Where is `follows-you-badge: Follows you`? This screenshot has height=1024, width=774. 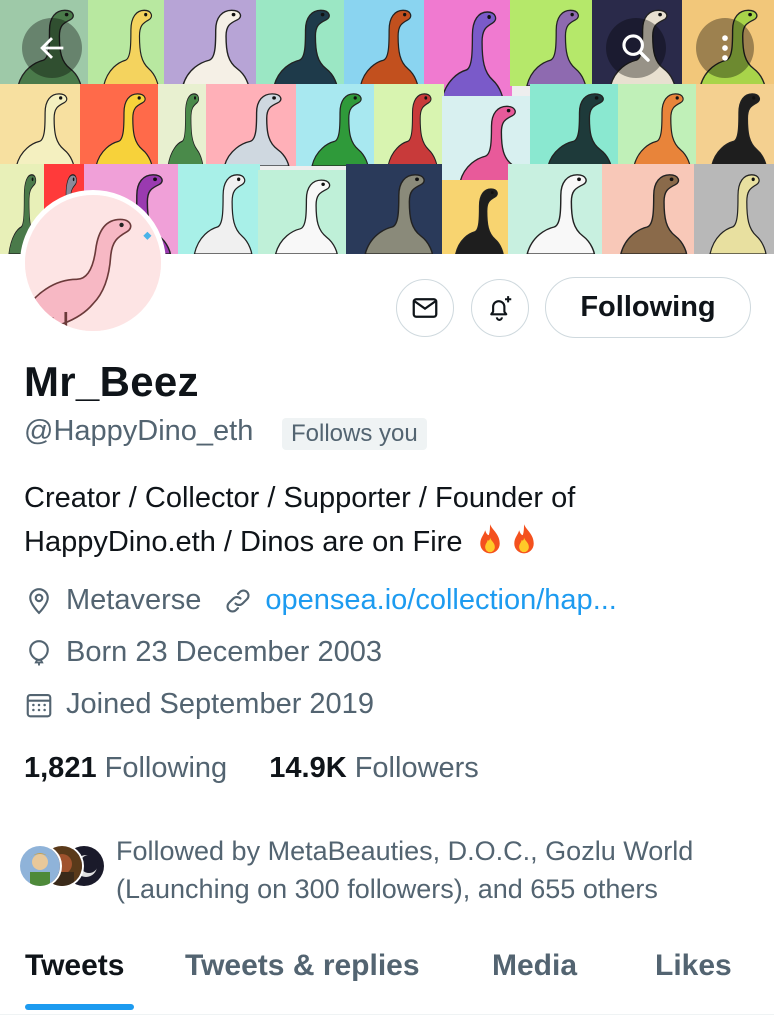 follows-you-badge: Follows you is located at coordinates (354, 434).